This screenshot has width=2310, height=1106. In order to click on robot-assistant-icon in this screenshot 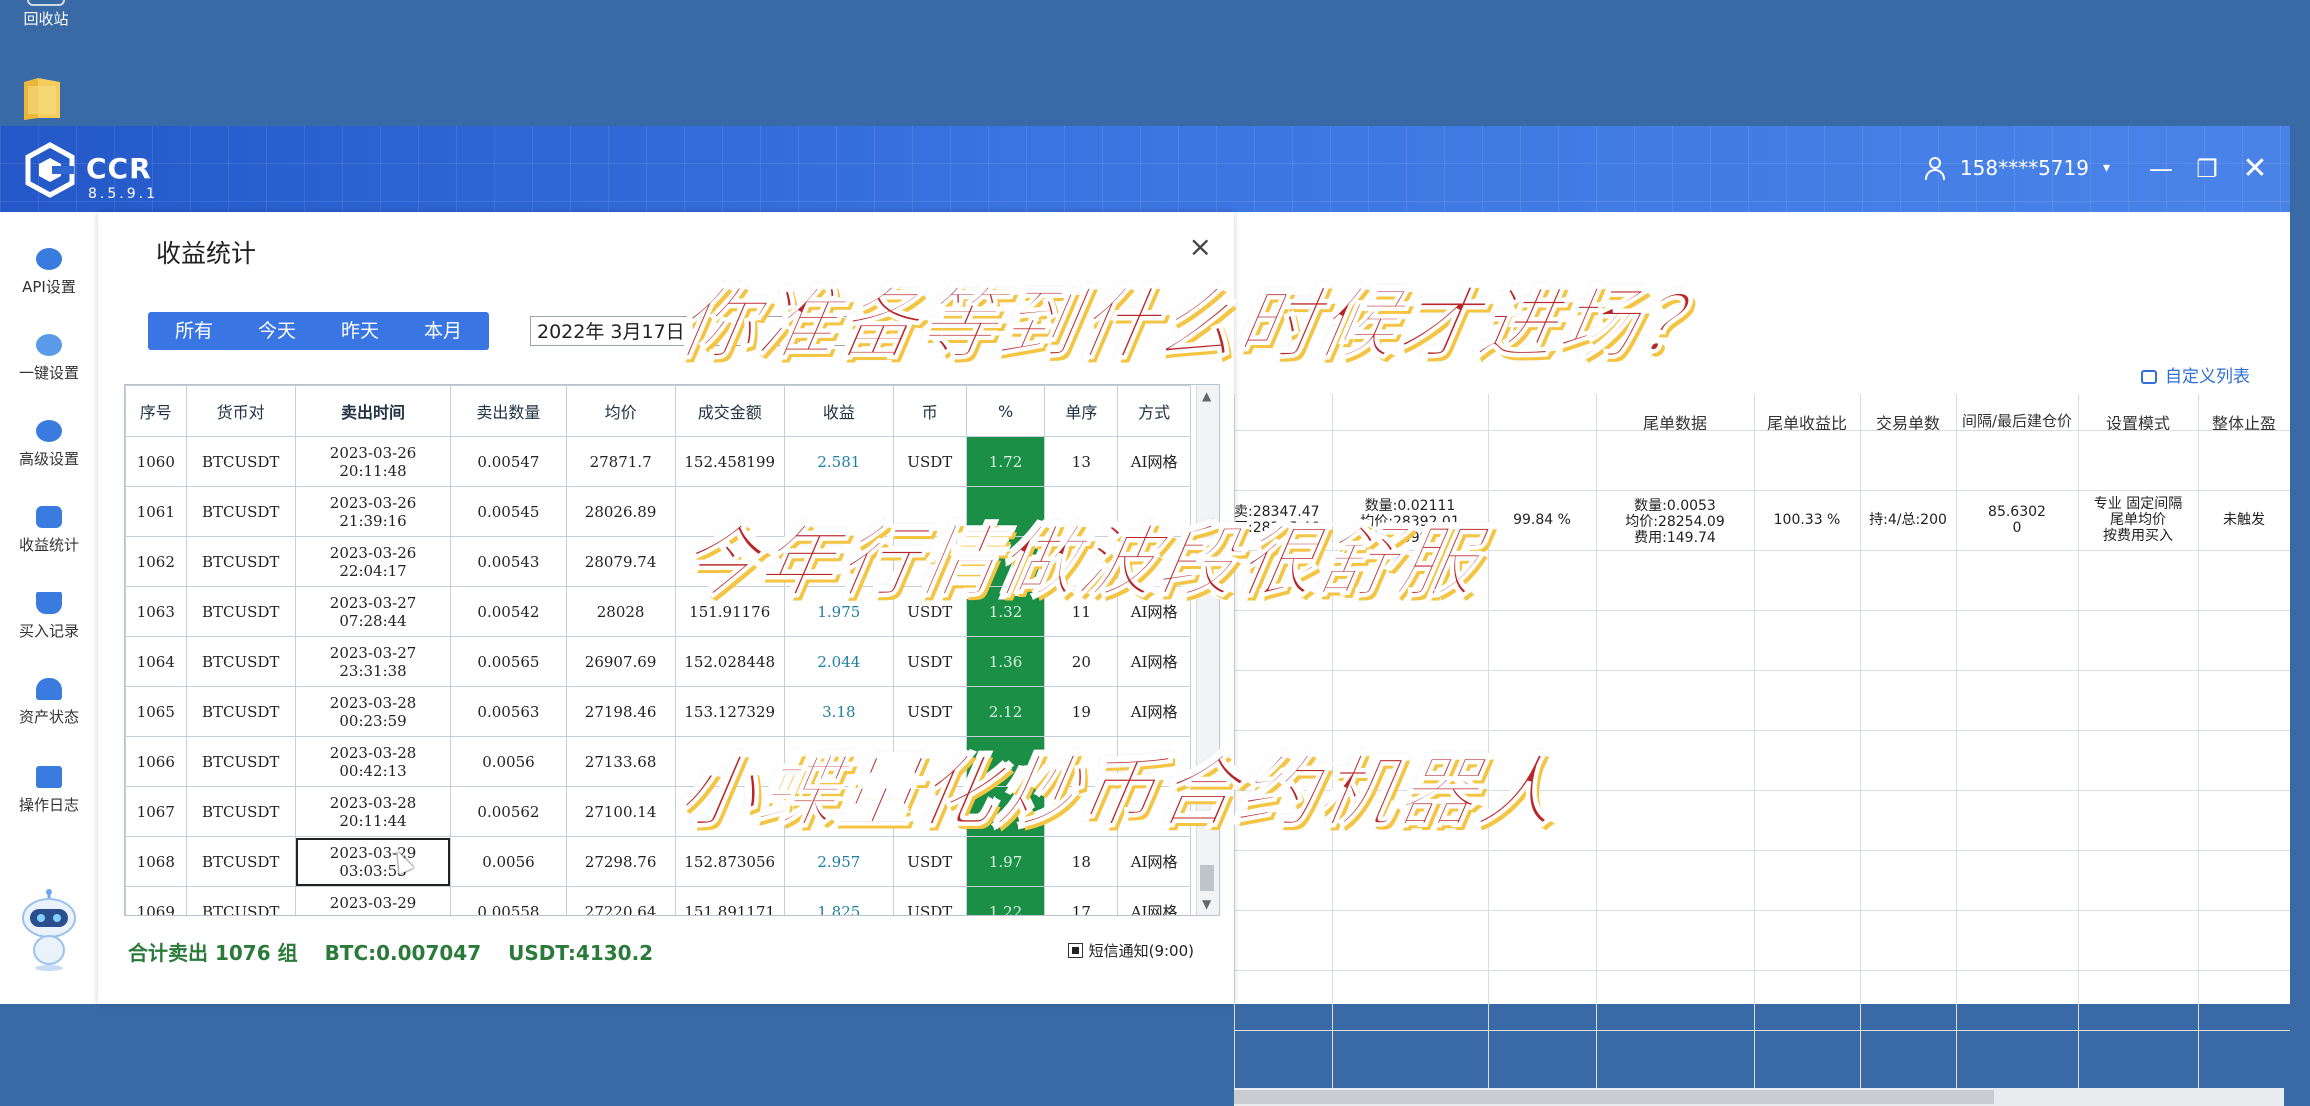, I will do `click(49, 930)`.